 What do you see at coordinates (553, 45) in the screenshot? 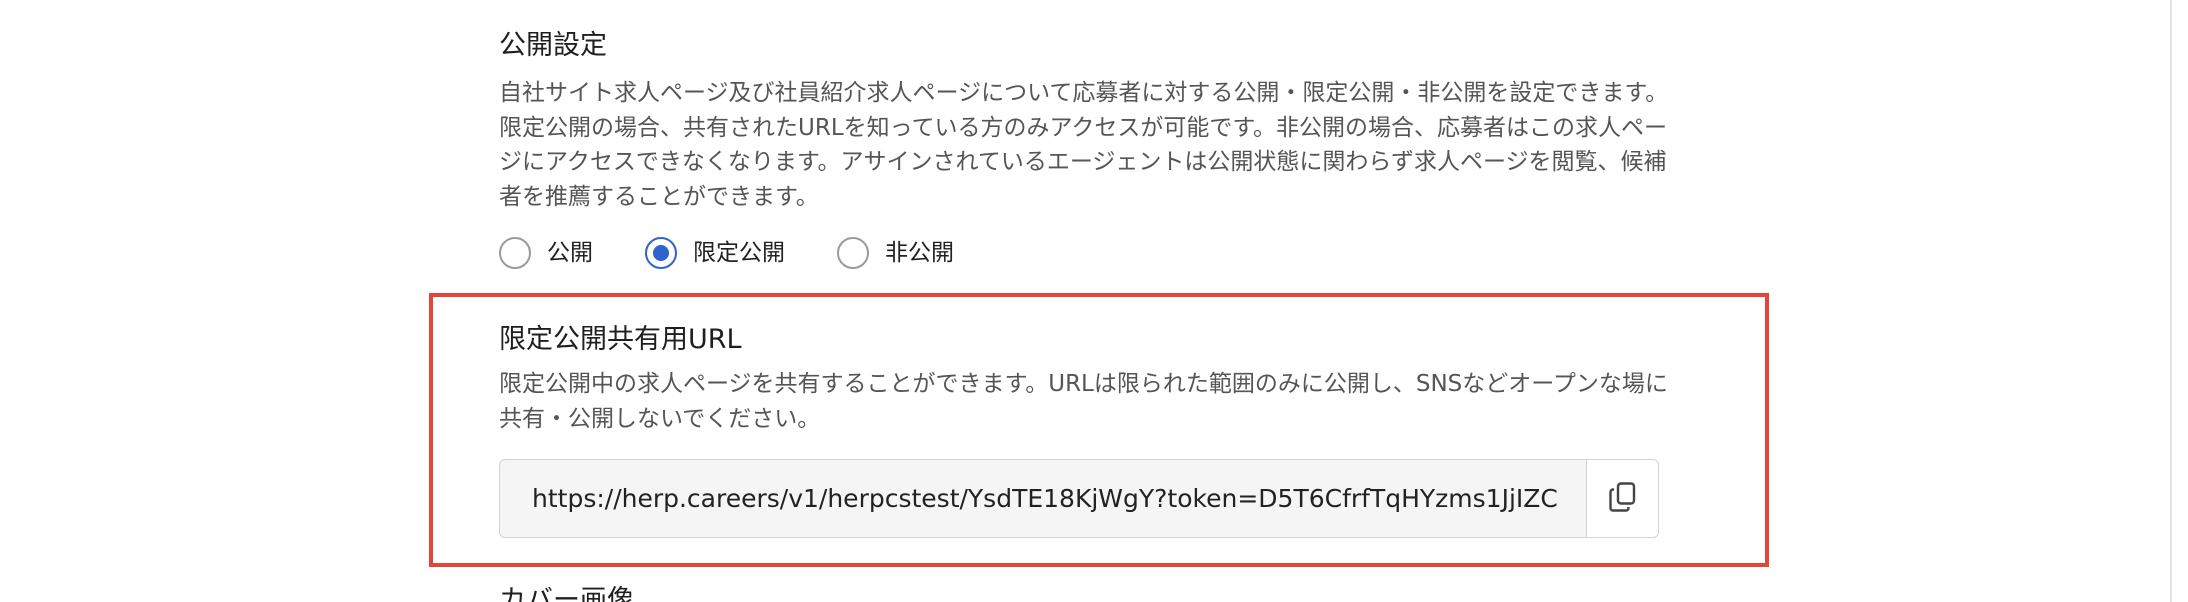
I see `visibility-section-title: 公開設定` at bounding box center [553, 45].